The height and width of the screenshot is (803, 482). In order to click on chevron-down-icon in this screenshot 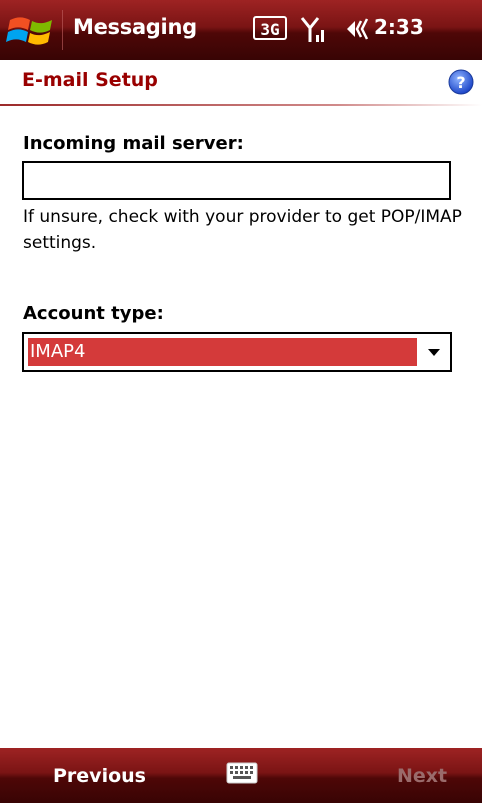, I will do `click(434, 352)`.